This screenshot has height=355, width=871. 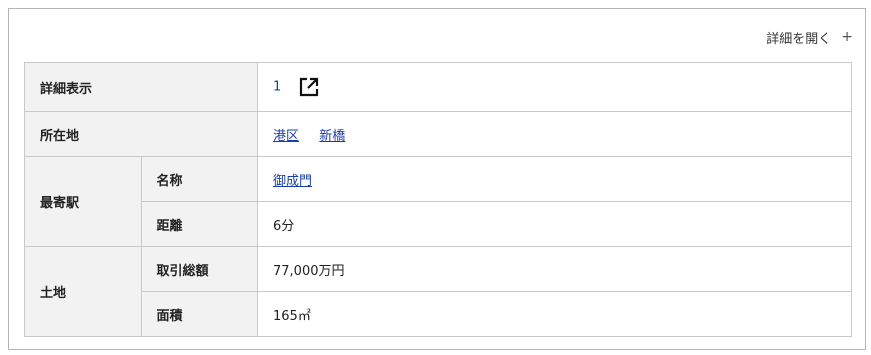 What do you see at coordinates (554, 134) in the screenshot?
I see `location-cell: 港区 新橋` at bounding box center [554, 134].